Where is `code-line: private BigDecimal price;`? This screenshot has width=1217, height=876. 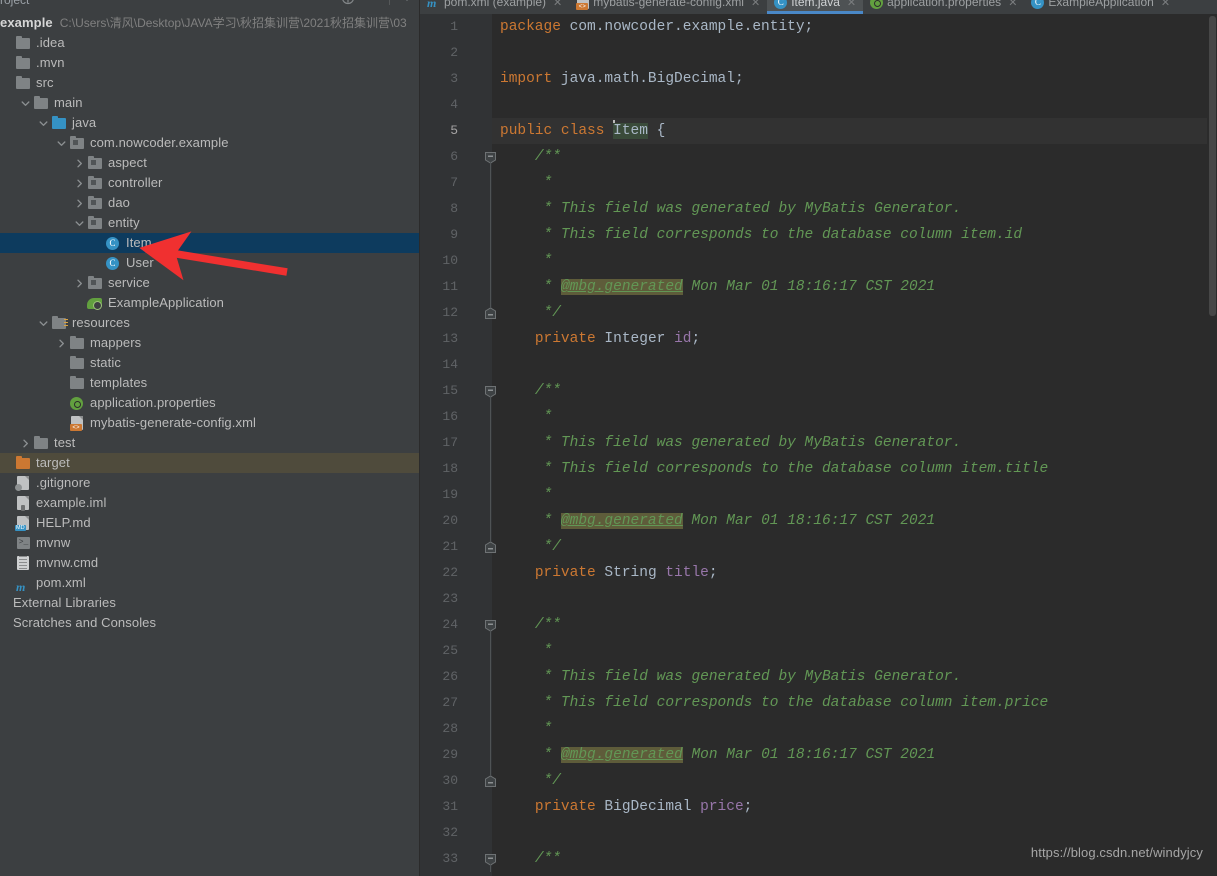 code-line: private BigDecimal price; is located at coordinates (849, 807).